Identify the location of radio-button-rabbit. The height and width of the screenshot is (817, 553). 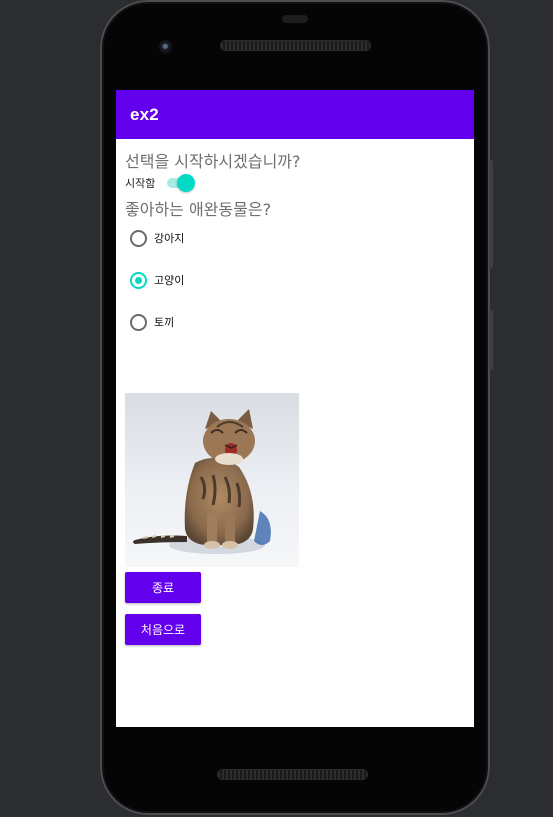
(138, 322).